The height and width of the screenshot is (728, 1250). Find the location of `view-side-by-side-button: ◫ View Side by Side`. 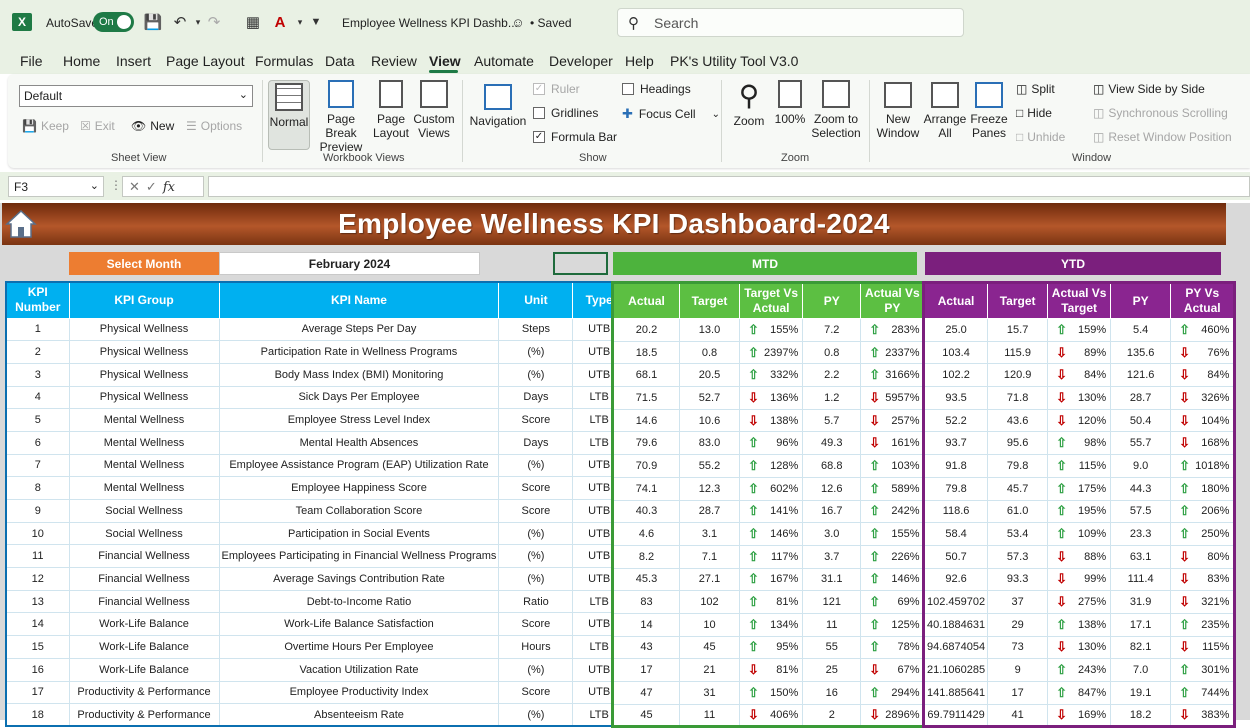

view-side-by-side-button: ◫ View Side by Side is located at coordinates (1149, 89).